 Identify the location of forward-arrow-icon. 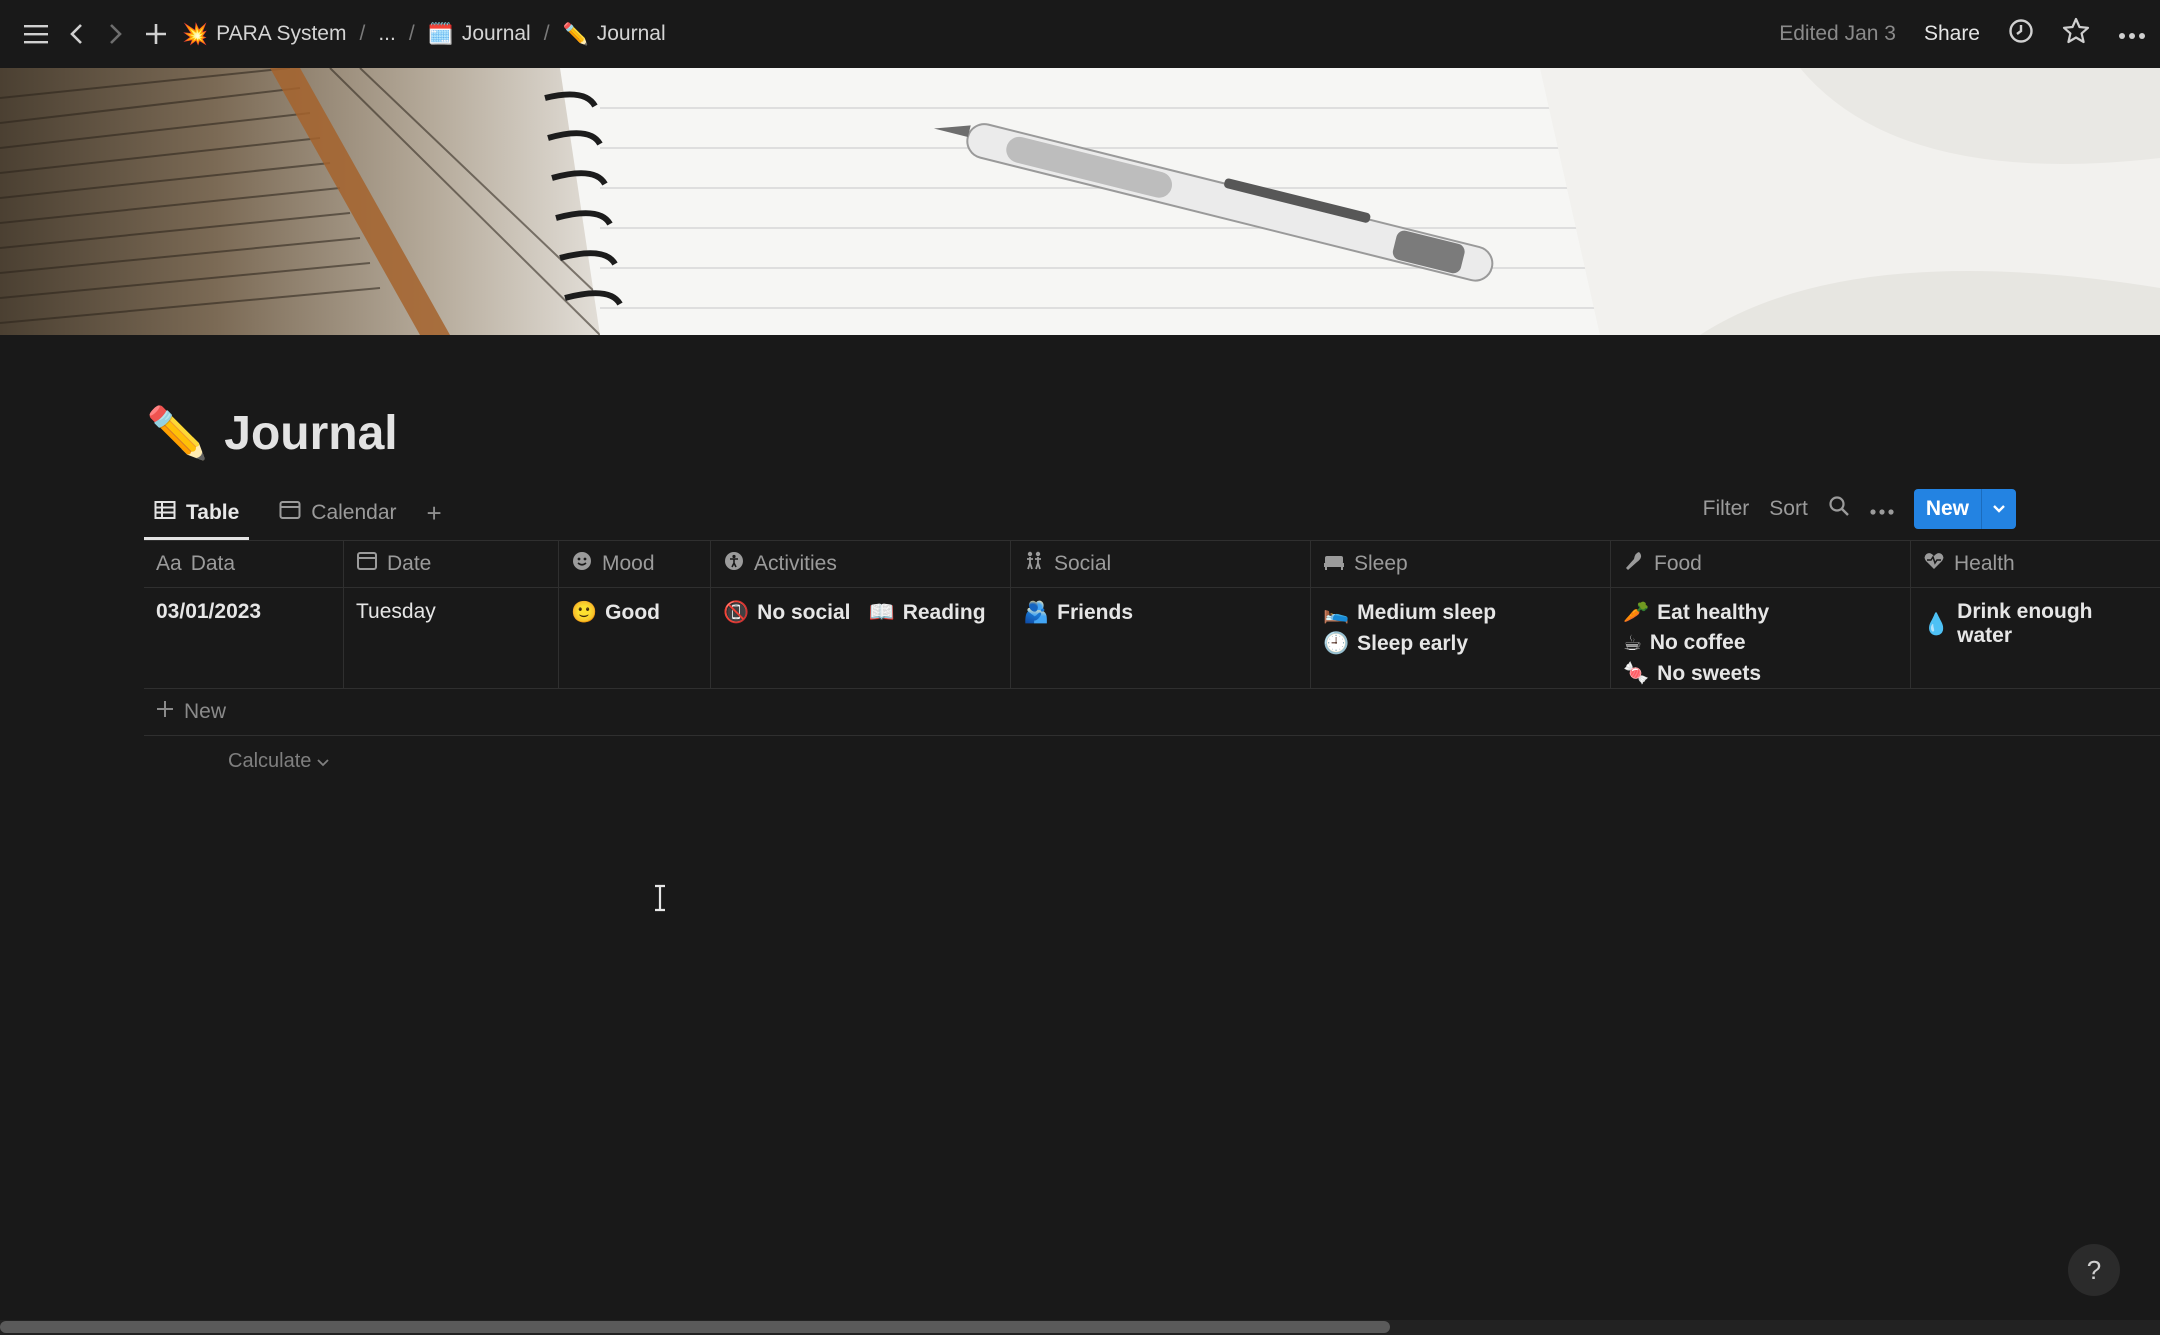
(116, 34).